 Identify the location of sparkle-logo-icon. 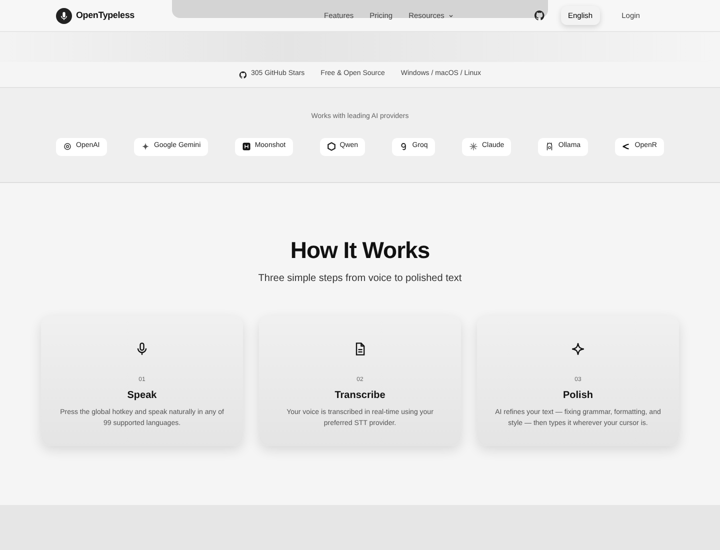
(145, 146).